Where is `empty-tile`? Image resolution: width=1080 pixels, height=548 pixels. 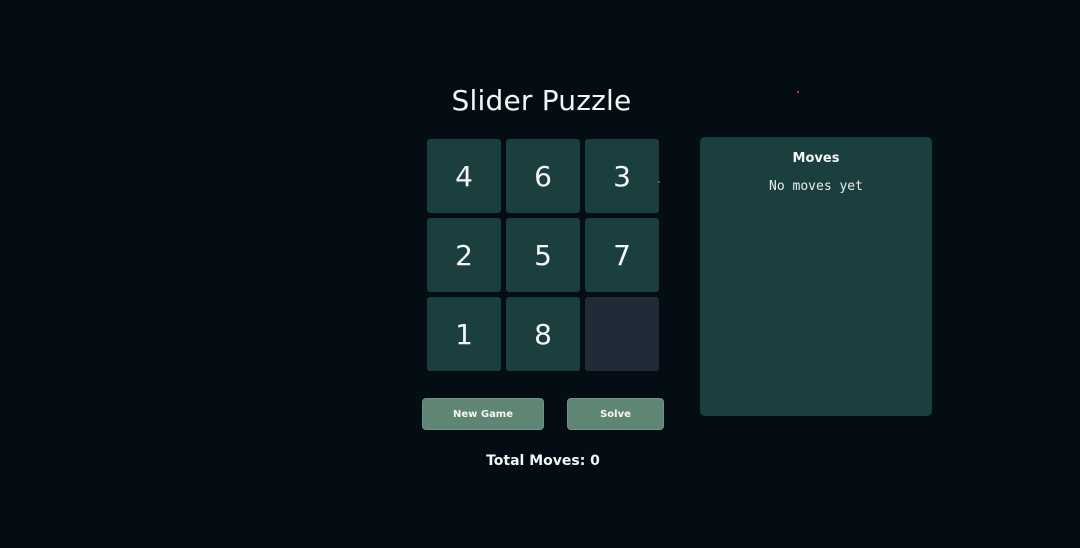
empty-tile is located at coordinates (622, 334).